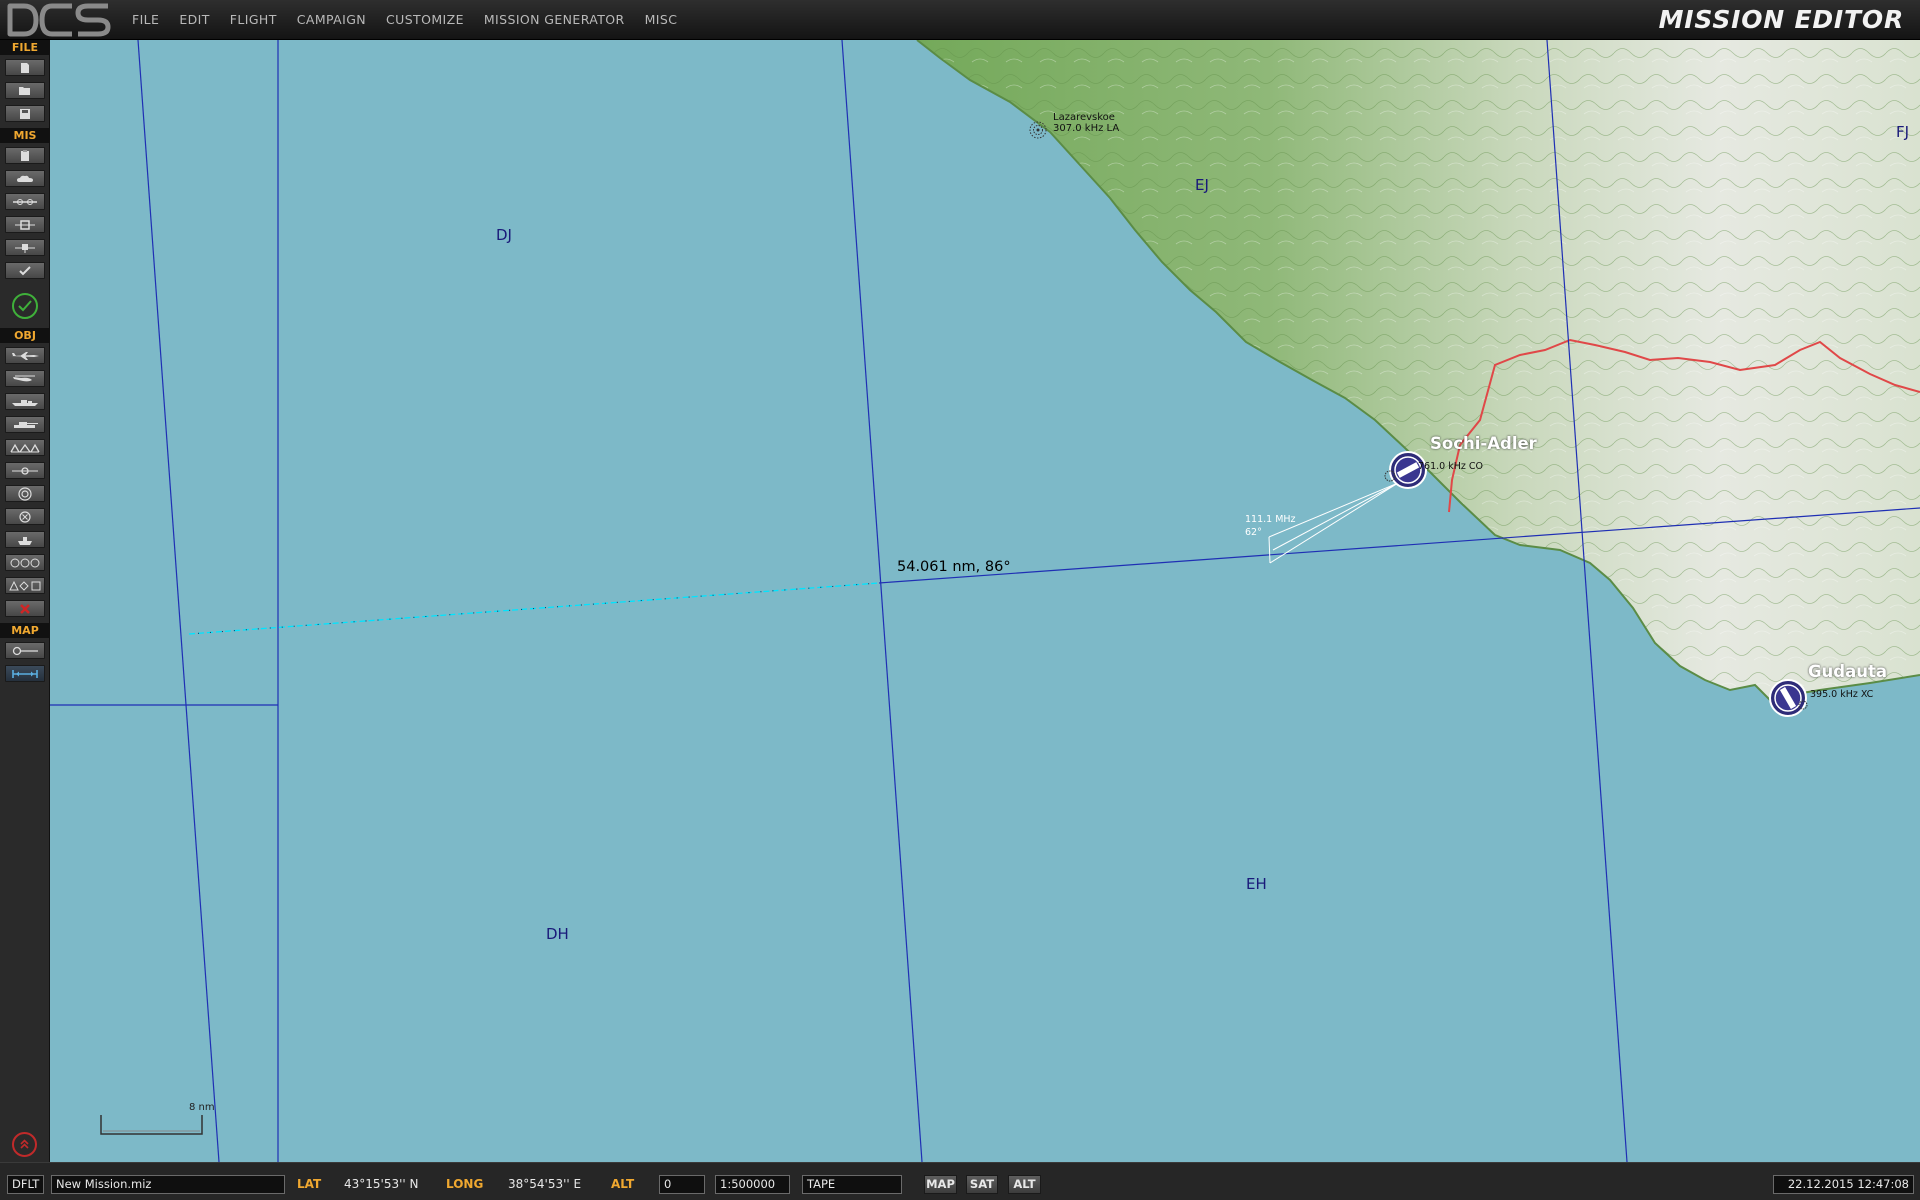 This screenshot has width=1920, height=1200. I want to click on static-object-icon, so click(25, 447).